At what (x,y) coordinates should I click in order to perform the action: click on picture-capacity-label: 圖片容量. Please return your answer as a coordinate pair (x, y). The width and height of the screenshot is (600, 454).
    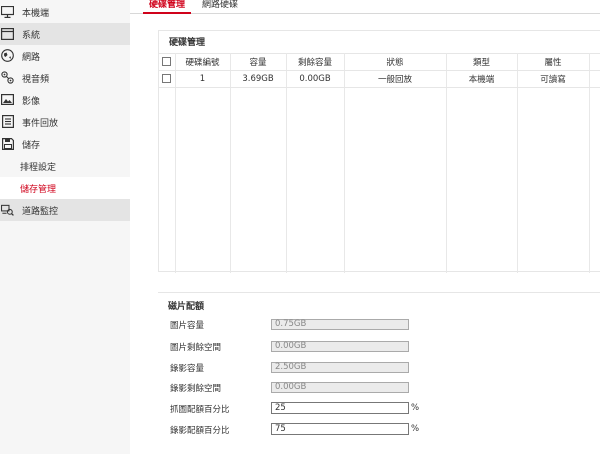
    Looking at the image, I should click on (187, 326).